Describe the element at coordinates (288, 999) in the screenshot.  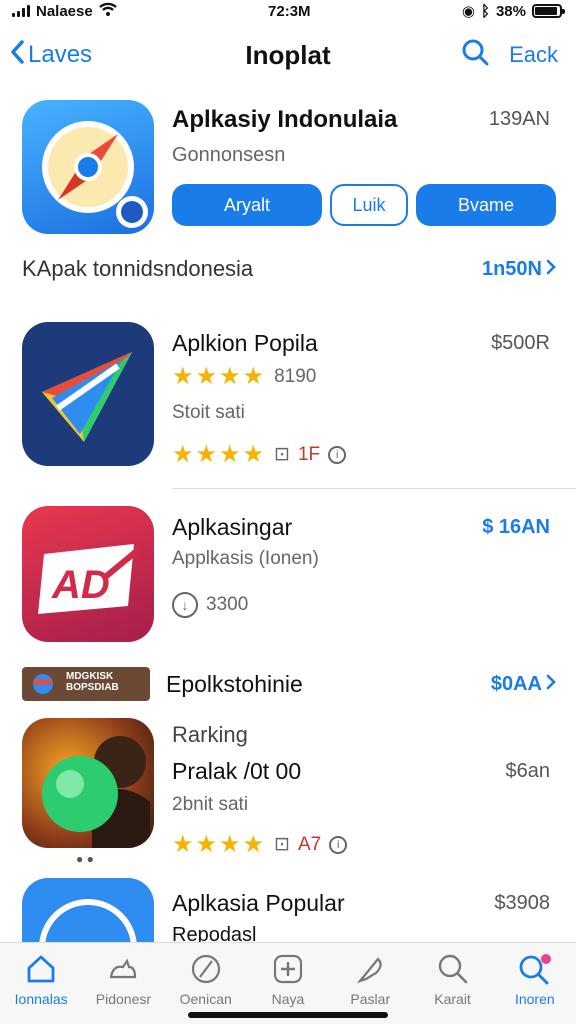
I see `tab-label: Naya` at that location.